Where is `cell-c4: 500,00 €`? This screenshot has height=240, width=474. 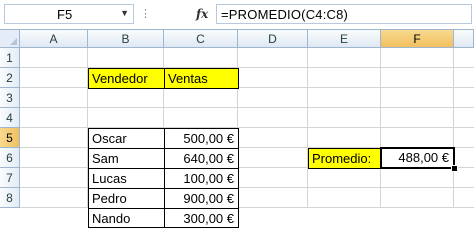 cell-c4: 500,00 € is located at coordinates (201, 138).